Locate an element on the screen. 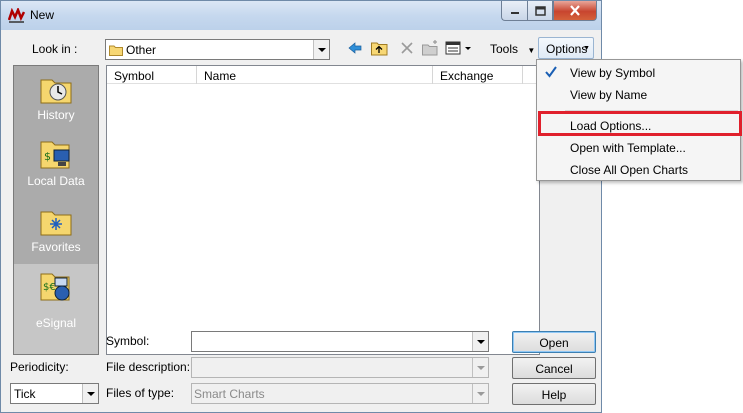  maximize-button is located at coordinates (540, 11).